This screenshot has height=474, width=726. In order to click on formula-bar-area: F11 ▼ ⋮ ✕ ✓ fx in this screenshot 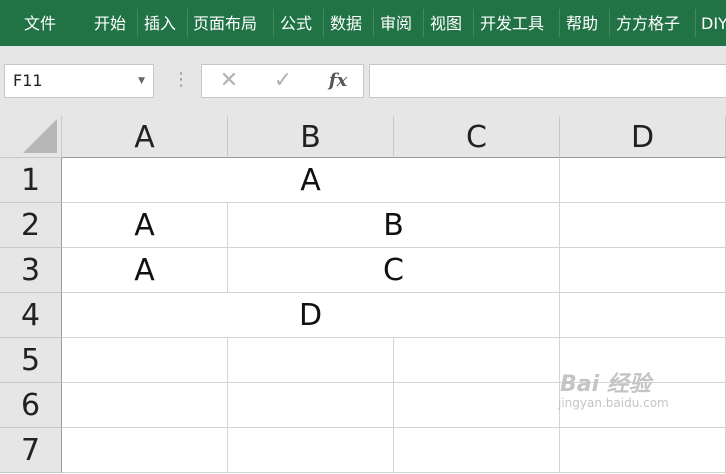, I will do `click(363, 81)`.